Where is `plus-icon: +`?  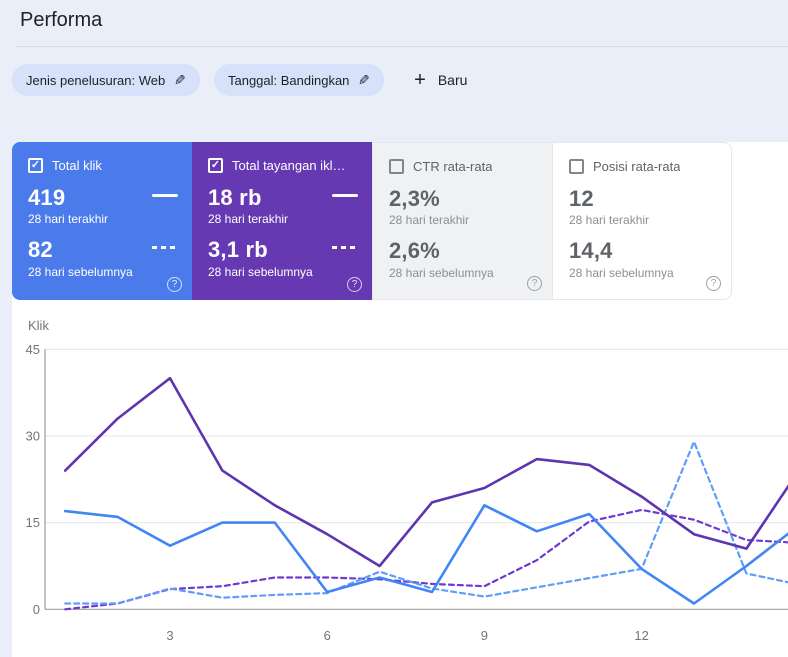 plus-icon: + is located at coordinates (420, 79).